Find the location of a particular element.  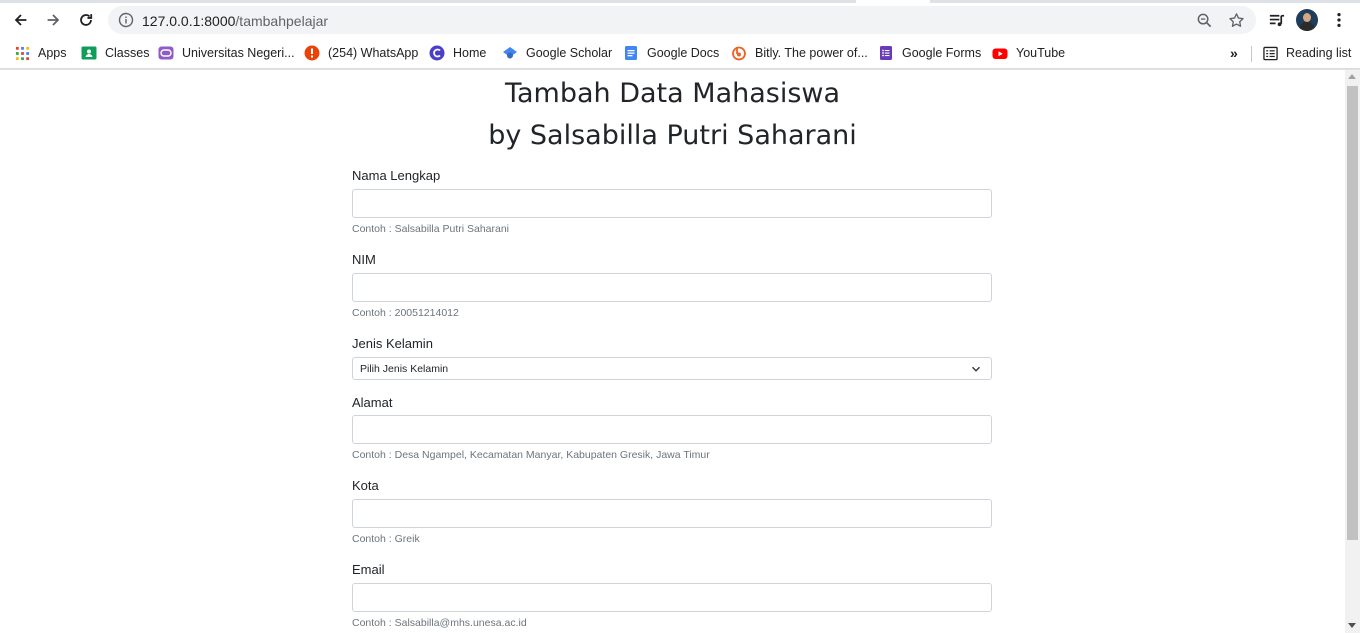

bookmark-google-scholar: Google Scholar is located at coordinates (557, 53).